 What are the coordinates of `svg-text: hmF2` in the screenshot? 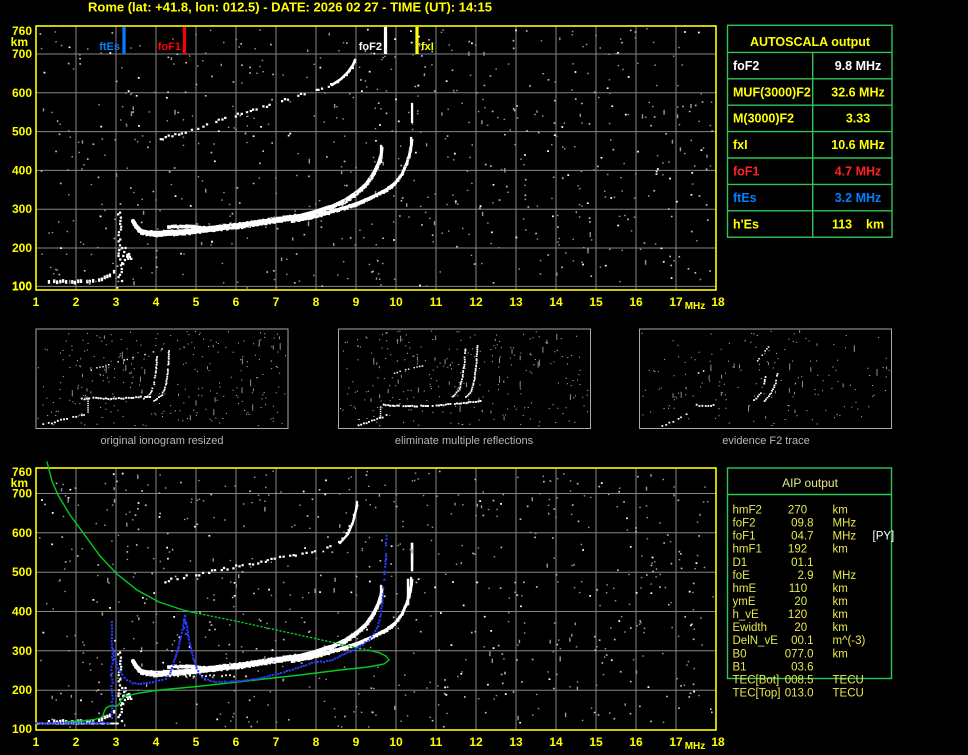 It's located at (747, 511).